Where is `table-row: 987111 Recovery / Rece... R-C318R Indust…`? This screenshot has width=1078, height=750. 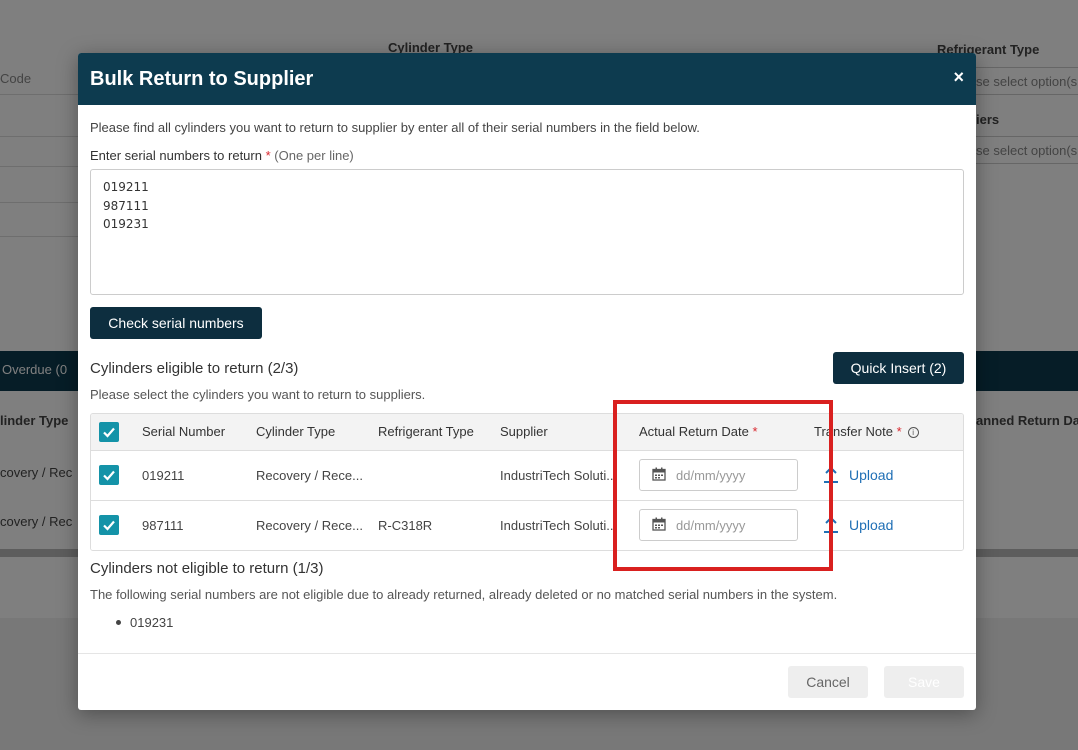
table-row: 987111 Recovery / Rece... R-C318R Indust… is located at coordinates (527, 525).